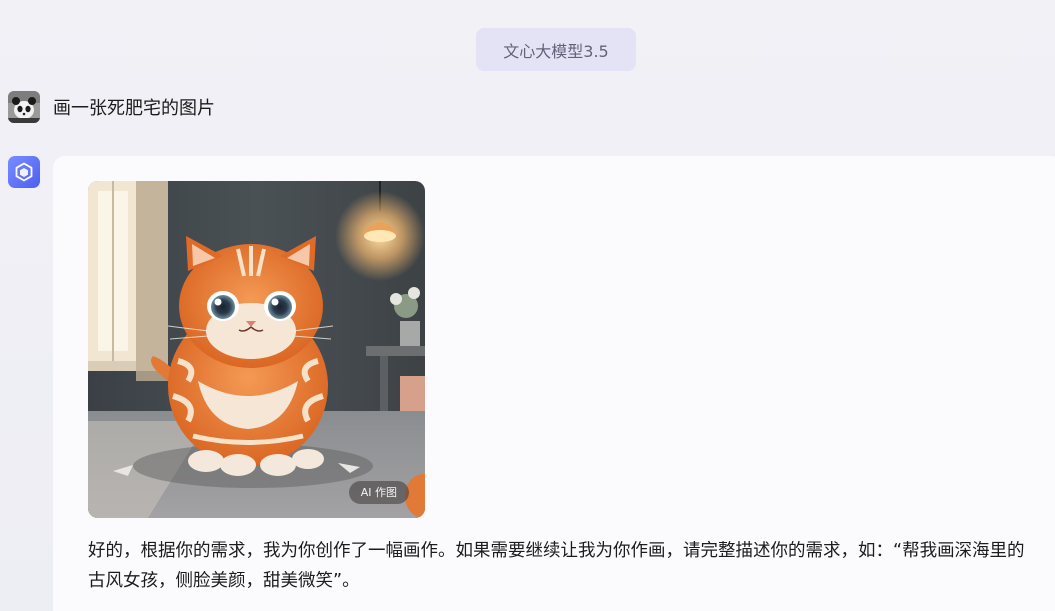 This screenshot has height=611, width=1055. What do you see at coordinates (134, 108) in the screenshot?
I see `user-message-text: 画一张死肥宅的图片` at bounding box center [134, 108].